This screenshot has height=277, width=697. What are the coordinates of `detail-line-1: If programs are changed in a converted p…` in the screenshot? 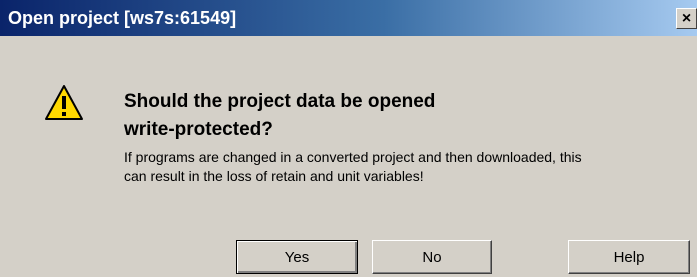 It's located at (353, 157).